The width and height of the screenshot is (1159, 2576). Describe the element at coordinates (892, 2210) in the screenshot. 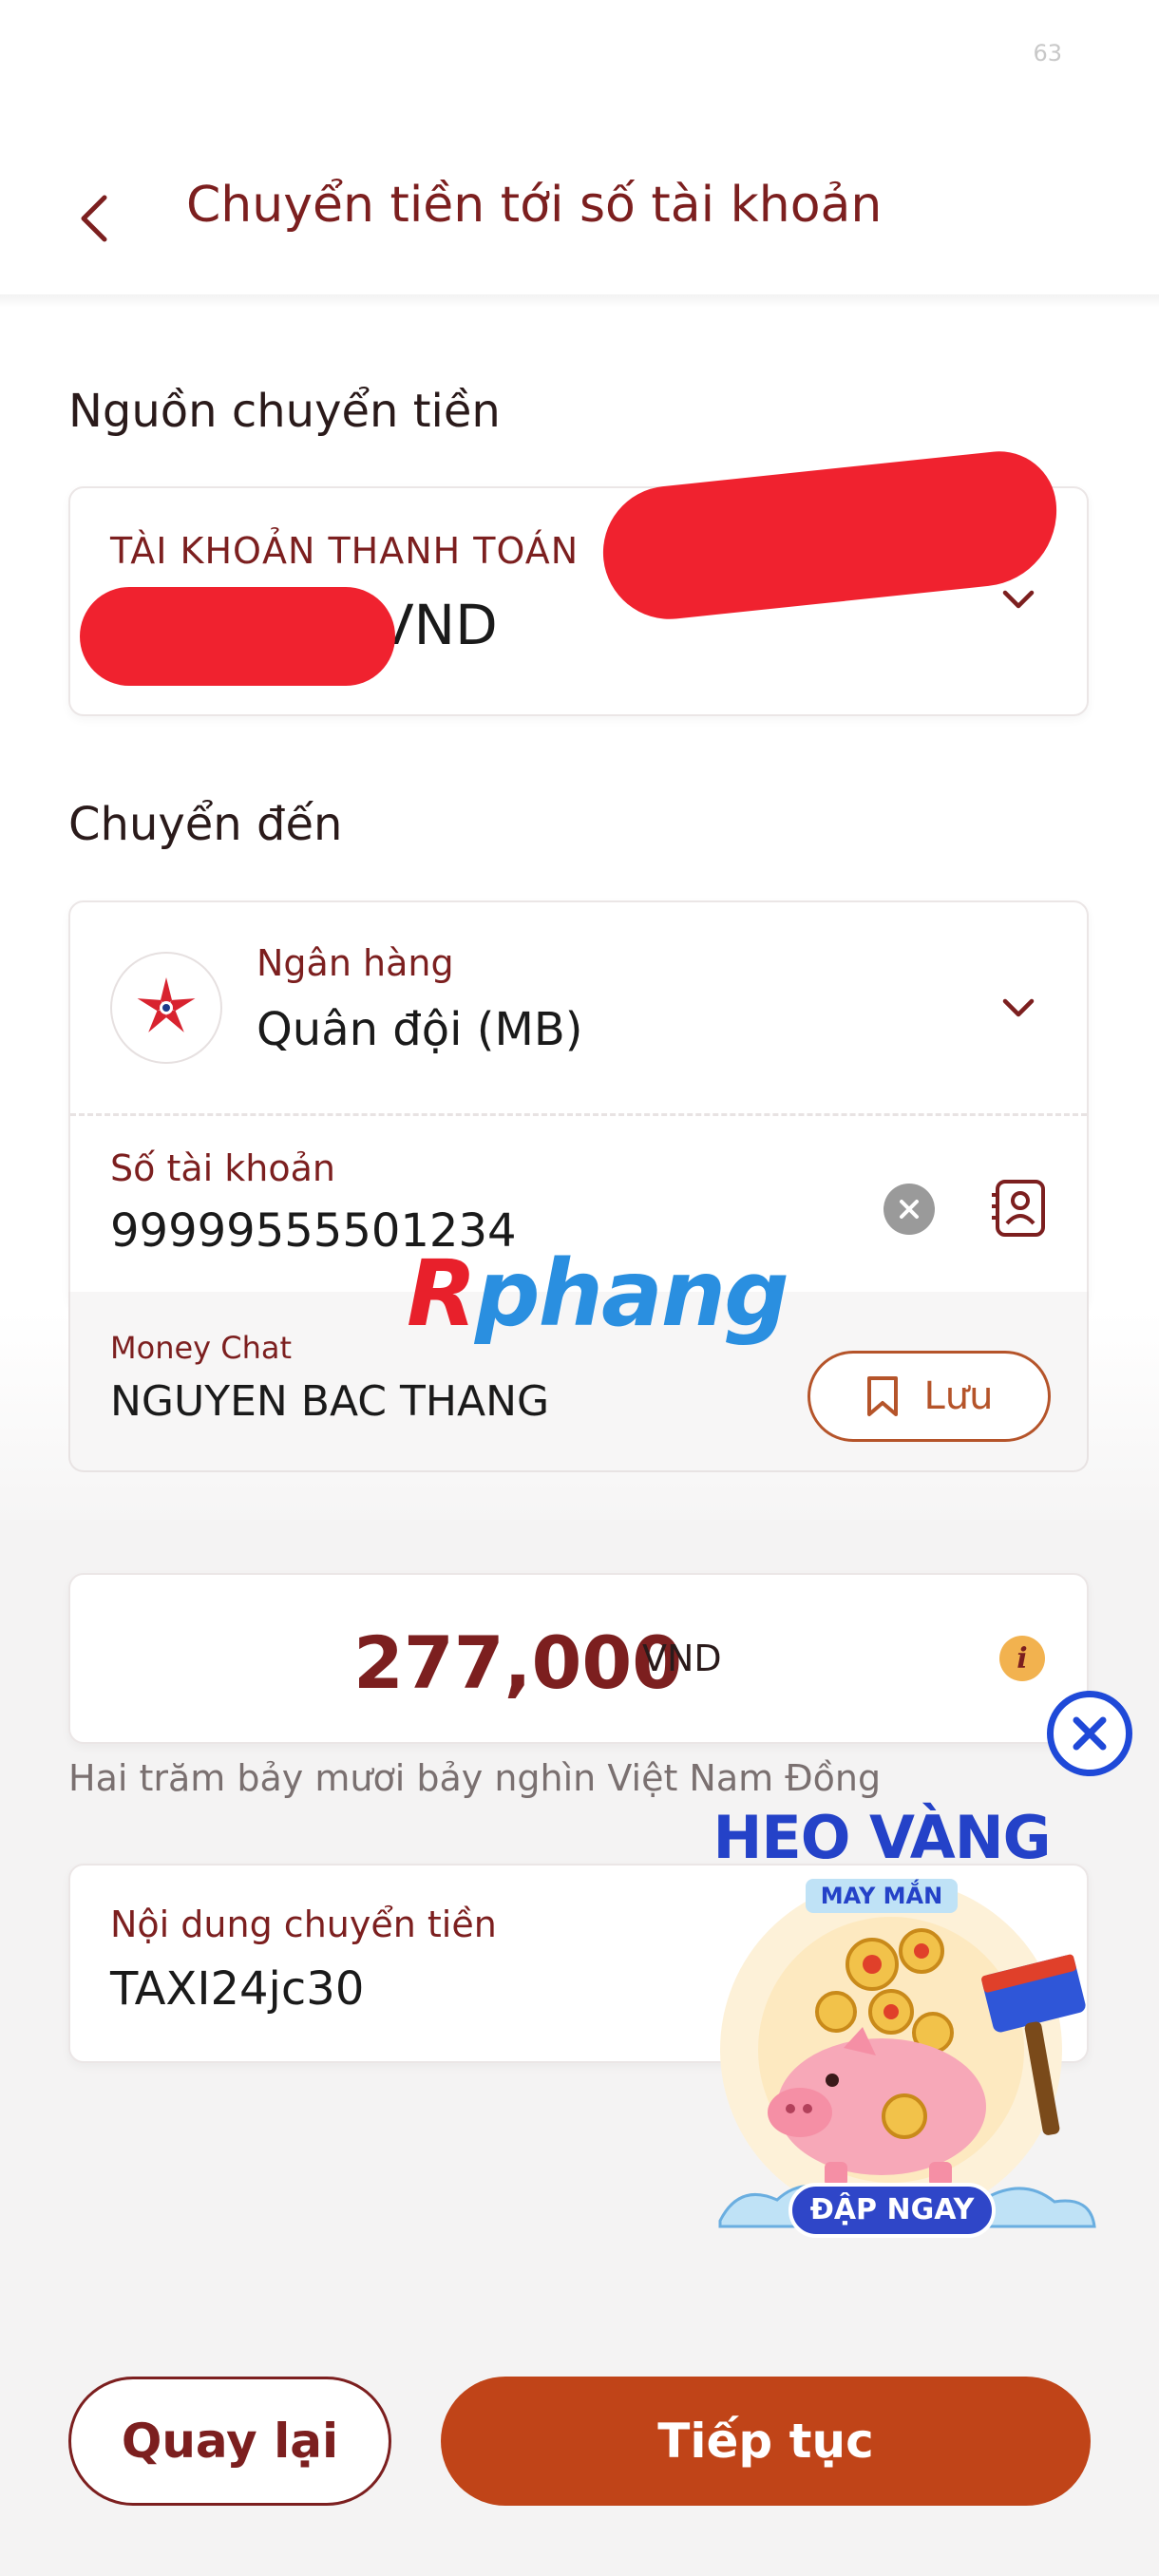

I see `promo-cta-button: ĐẬP NGAY` at that location.